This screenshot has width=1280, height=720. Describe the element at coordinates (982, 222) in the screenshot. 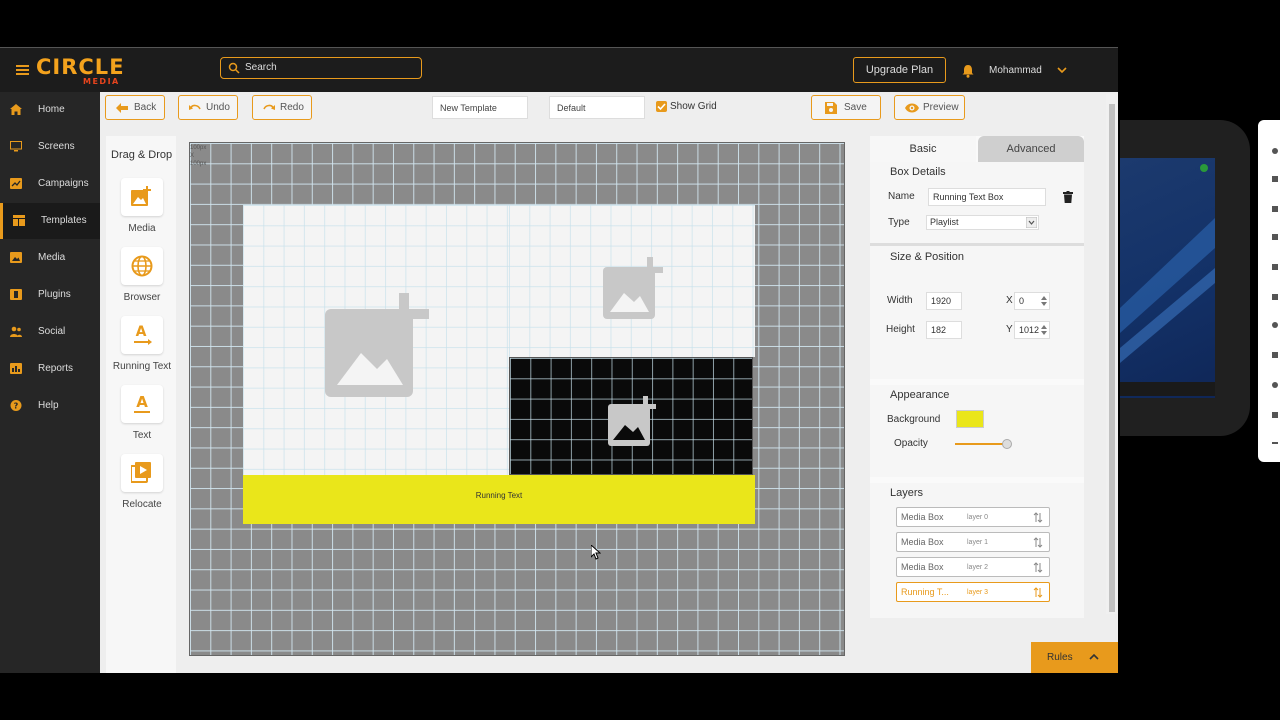

I see `type-select: Playlist` at that location.